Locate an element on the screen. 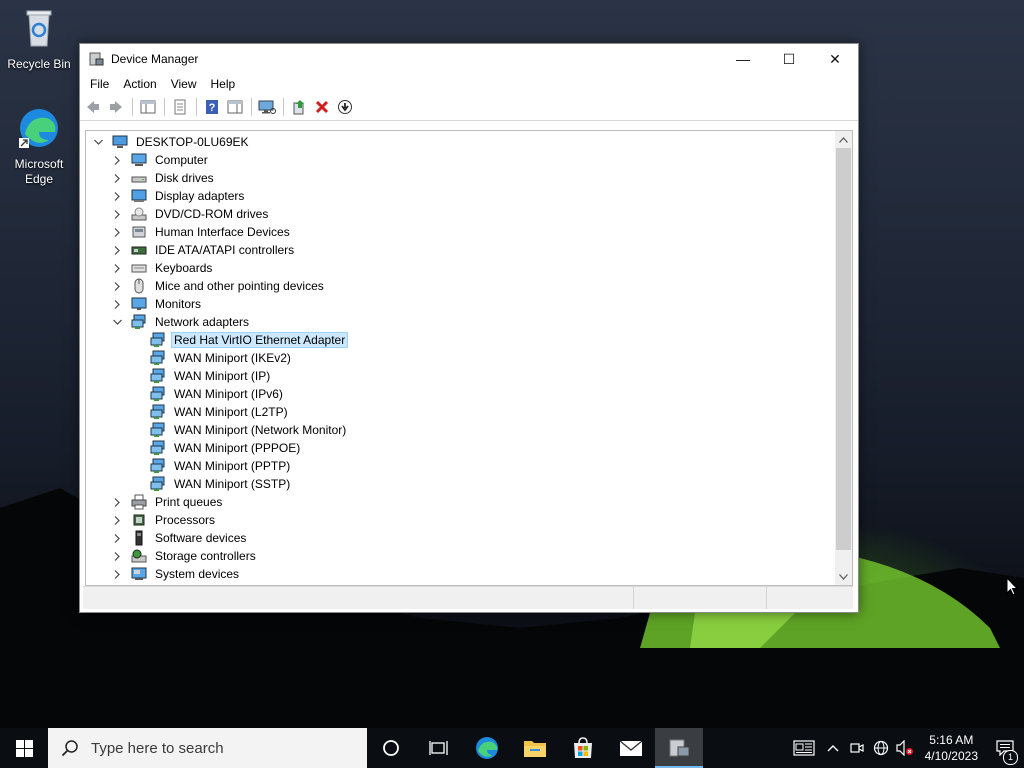 This screenshot has width=1024, height=768. scrollbar-thumb is located at coordinates (843, 349).